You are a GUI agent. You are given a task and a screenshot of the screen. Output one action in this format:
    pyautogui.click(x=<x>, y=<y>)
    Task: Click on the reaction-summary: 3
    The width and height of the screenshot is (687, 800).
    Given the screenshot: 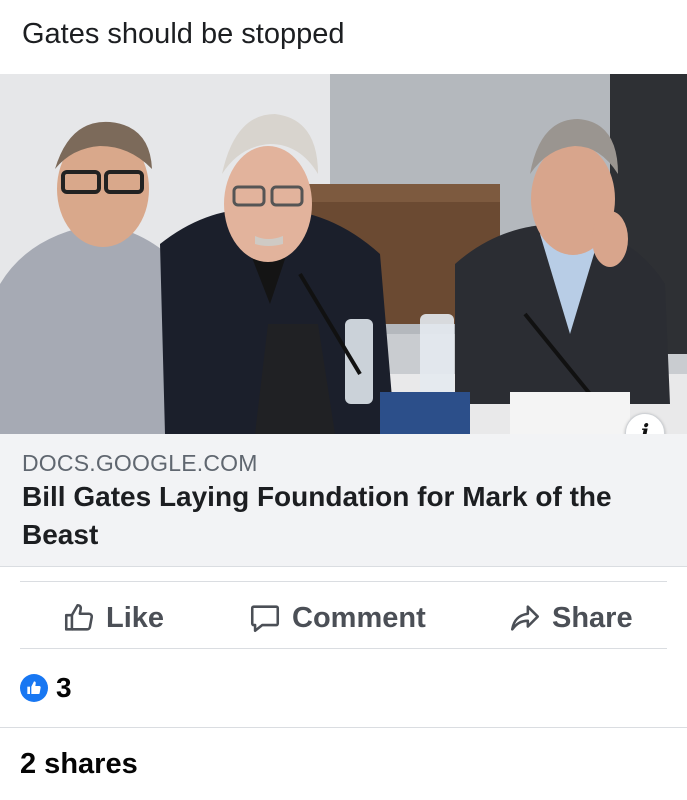 What is the action you would take?
    pyautogui.click(x=46, y=688)
    